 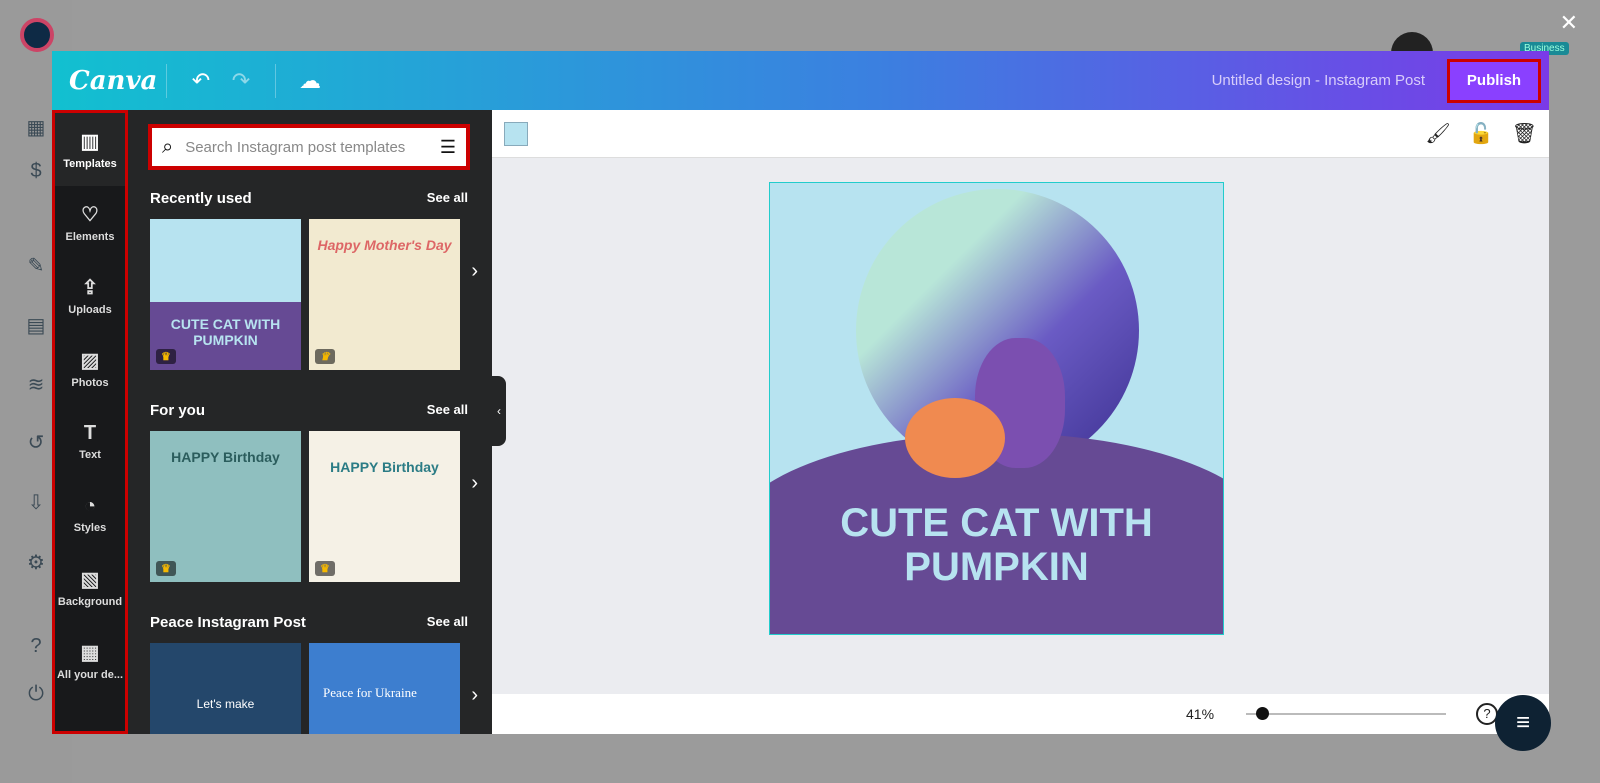 I want to click on thumb-text: Happy Mother's Day, so click(x=384, y=245).